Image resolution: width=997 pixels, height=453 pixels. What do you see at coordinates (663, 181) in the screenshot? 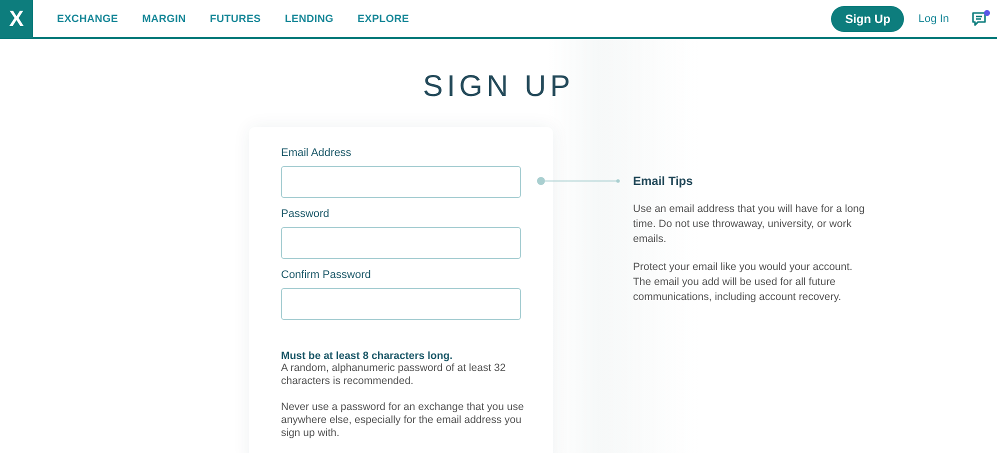
I see `tips-heading: Email Tips` at bounding box center [663, 181].